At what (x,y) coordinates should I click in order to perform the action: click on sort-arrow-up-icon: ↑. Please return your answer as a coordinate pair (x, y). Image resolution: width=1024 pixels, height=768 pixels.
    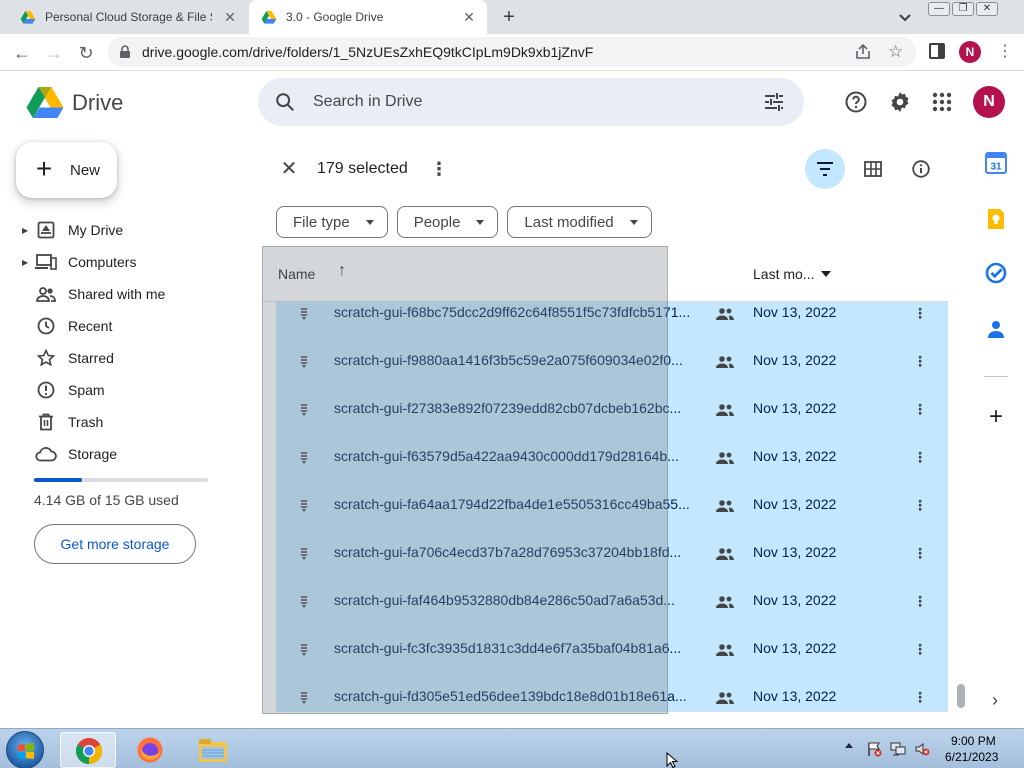
    Looking at the image, I should click on (342, 271).